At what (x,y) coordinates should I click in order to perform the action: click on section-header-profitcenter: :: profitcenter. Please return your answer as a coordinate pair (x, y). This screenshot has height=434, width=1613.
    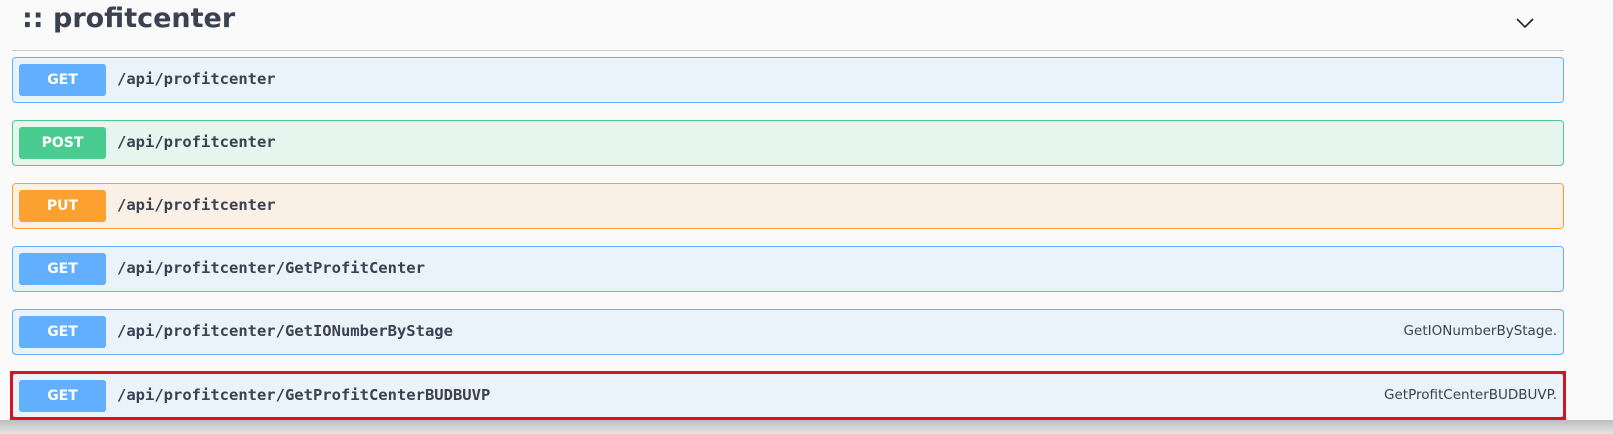
    Looking at the image, I should click on (788, 25).